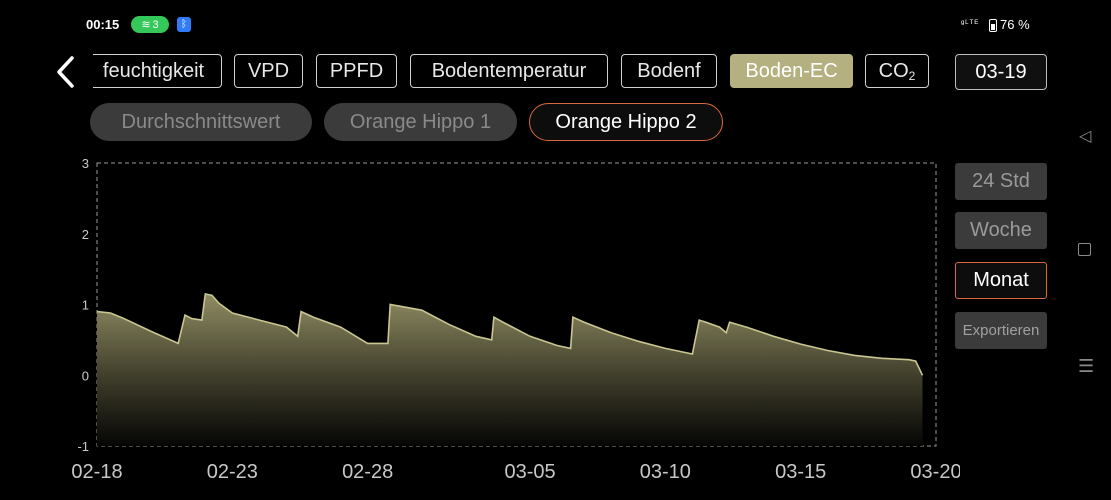  What do you see at coordinates (1015, 24) in the screenshot?
I see `battery-percent: 76 %` at bounding box center [1015, 24].